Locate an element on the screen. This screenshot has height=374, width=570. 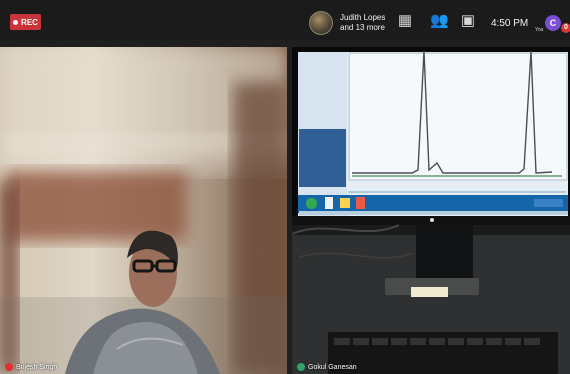
current-user-label: You is located at coordinates (539, 30).